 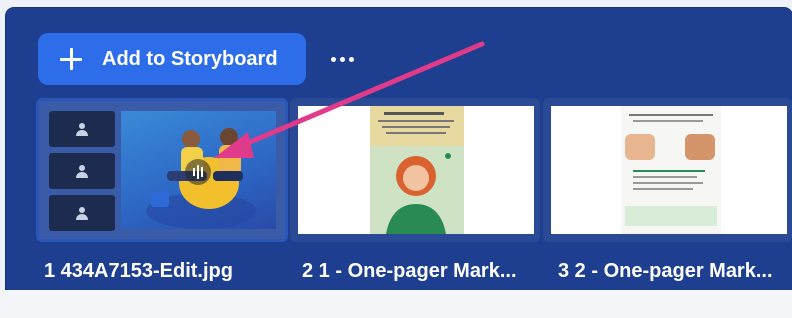 What do you see at coordinates (138, 271) in the screenshot?
I see `thumbnail-label-1: 1 434A7153-Edit.jpg` at bounding box center [138, 271].